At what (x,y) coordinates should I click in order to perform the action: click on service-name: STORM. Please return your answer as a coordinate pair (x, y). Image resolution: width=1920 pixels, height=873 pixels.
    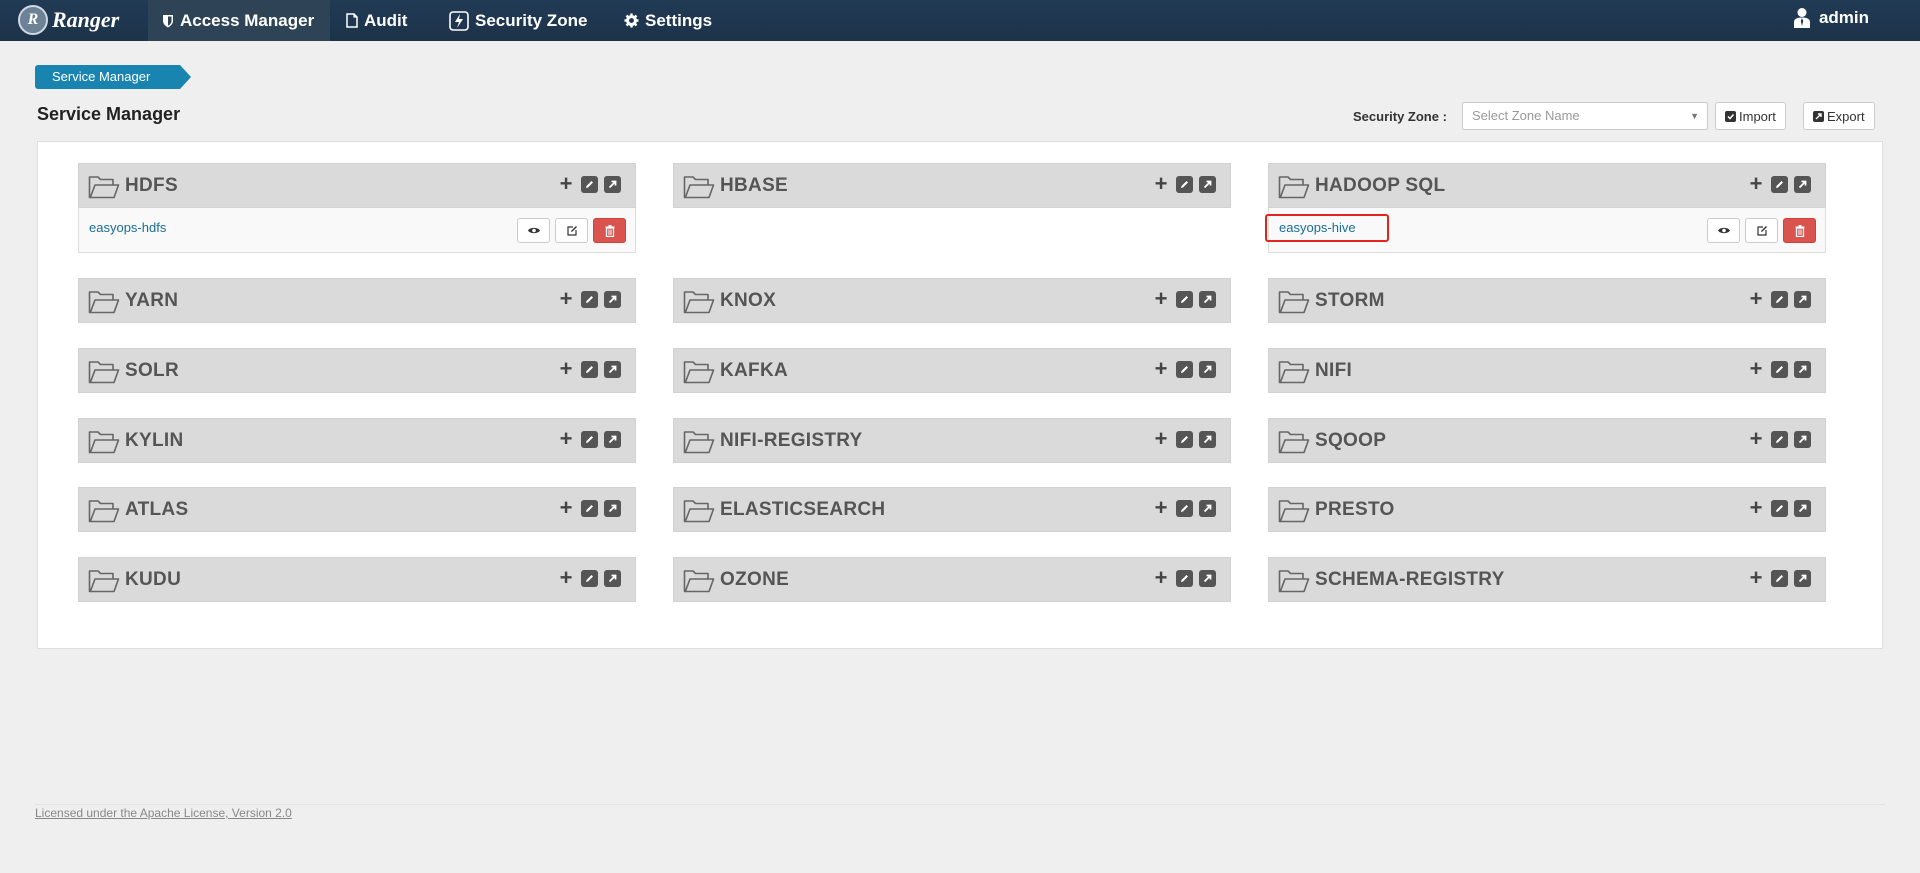
    Looking at the image, I should click on (1350, 300).